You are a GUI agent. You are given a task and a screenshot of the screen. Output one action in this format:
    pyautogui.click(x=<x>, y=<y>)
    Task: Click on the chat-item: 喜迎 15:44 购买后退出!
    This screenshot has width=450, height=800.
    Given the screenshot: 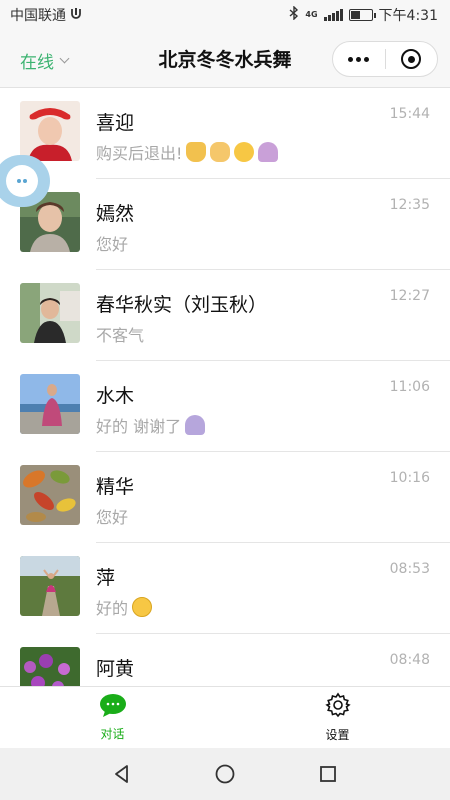 What is the action you would take?
    pyautogui.click(x=225, y=133)
    